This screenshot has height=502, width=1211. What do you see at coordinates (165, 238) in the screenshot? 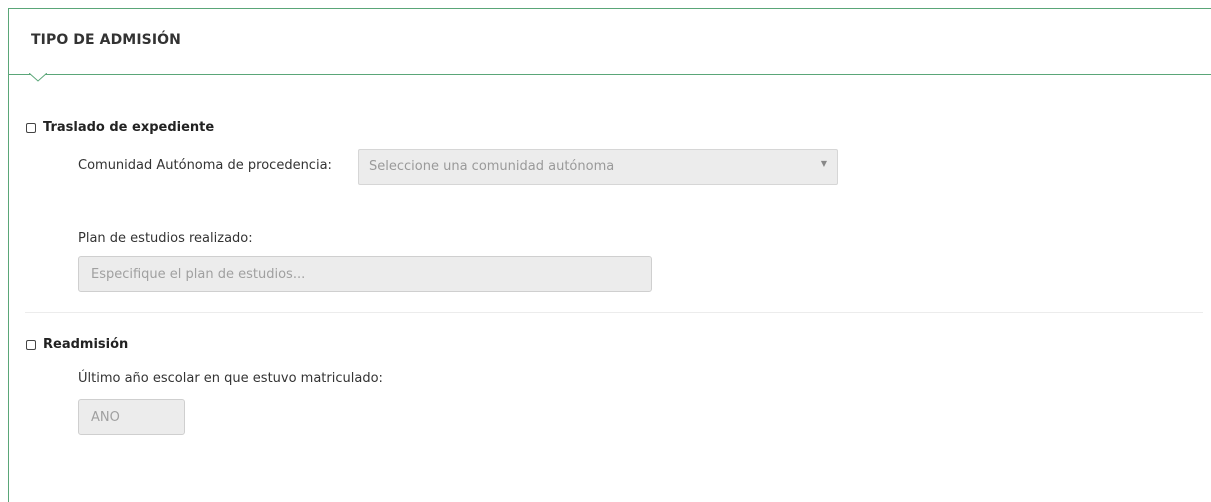
I see `plan-label: Plan de estudios realizado:` at bounding box center [165, 238].